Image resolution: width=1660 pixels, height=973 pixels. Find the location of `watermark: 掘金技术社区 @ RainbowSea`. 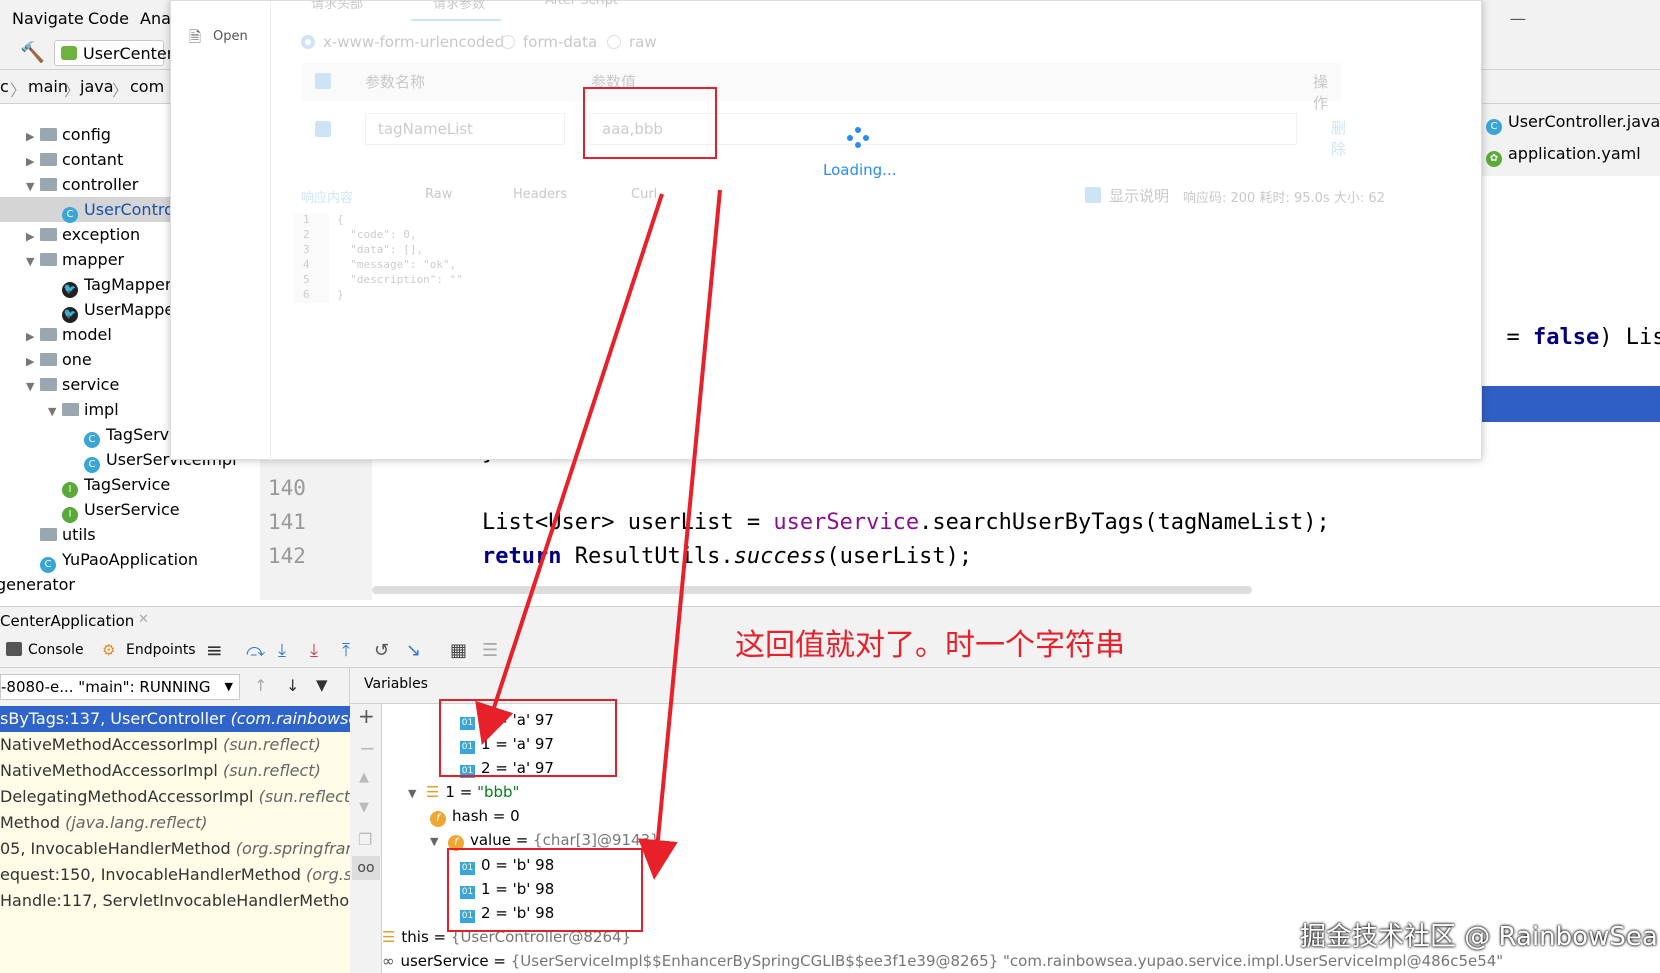

watermark: 掘金技术社区 @ RainbowSea is located at coordinates (1479, 937).